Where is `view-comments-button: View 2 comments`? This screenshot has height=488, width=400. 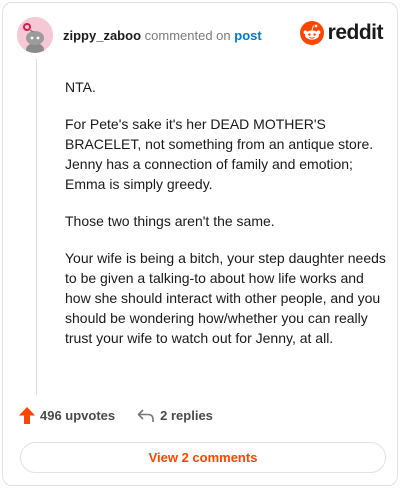 view-comments-button: View 2 comments is located at coordinates (203, 457).